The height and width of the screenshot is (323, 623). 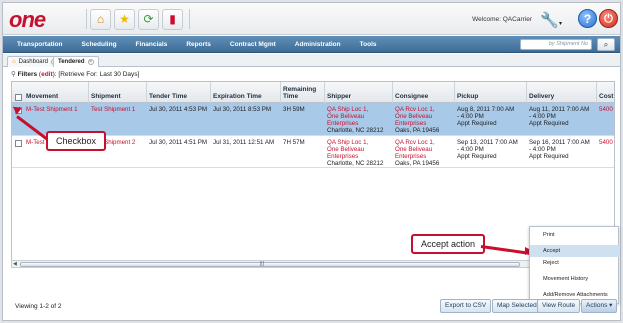 I want to click on menu-item-accept: Accept, so click(x=575, y=251).